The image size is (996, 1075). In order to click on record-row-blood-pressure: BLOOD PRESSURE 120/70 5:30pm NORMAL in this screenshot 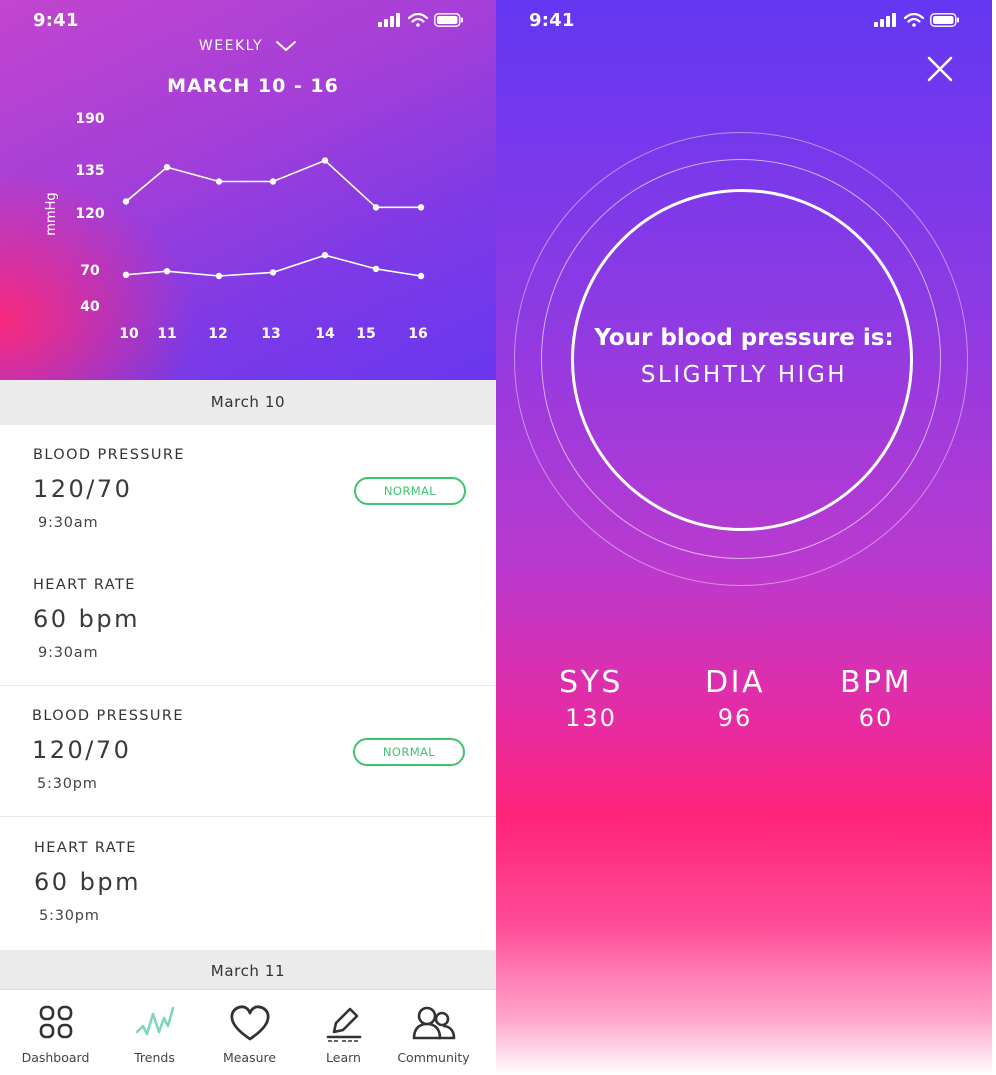, I will do `click(248, 751)`.